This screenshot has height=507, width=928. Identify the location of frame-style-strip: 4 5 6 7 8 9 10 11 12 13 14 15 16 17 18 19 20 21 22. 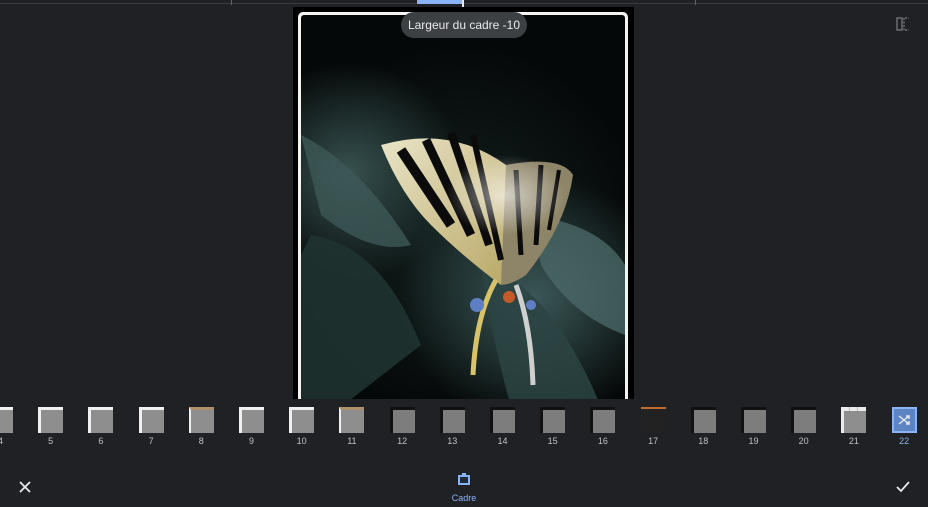
(464, 426).